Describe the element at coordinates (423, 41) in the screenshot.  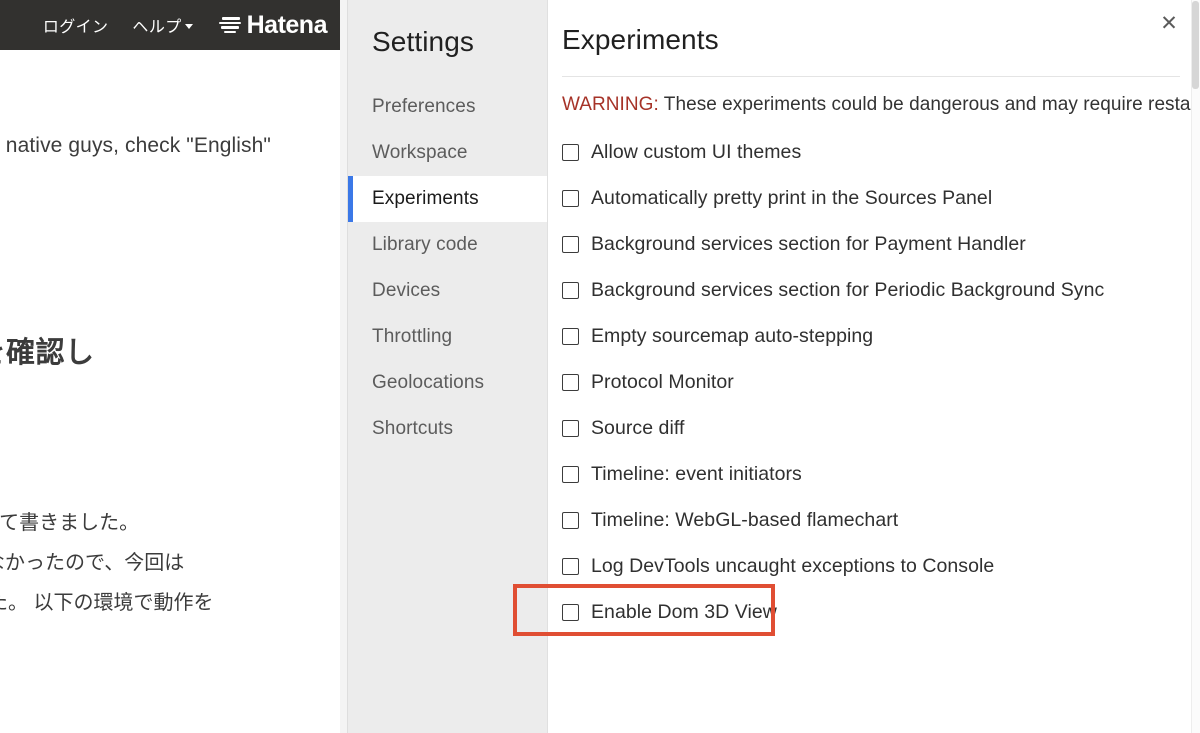
I see `settings-title: Settings` at that location.